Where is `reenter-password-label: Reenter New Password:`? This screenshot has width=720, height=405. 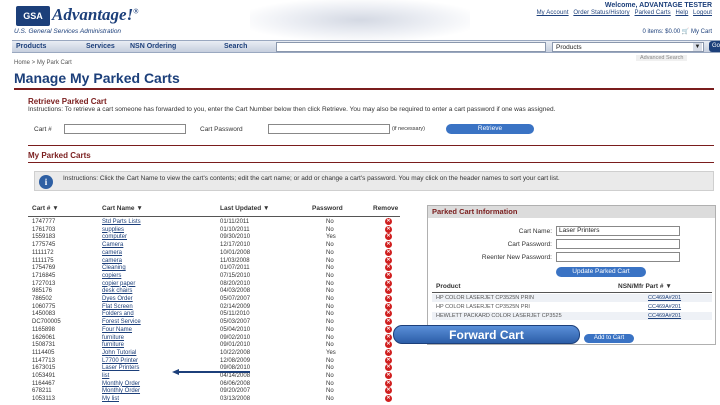 reenter-password-label: Reenter New Password: is located at coordinates (516, 257).